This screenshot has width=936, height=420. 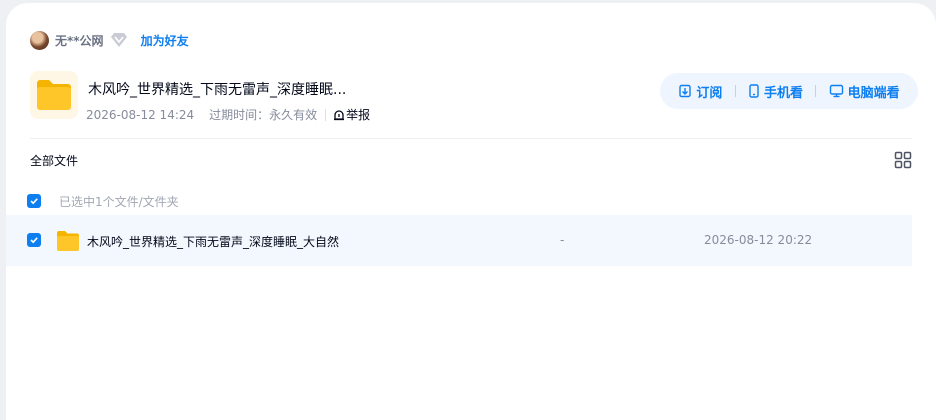 I want to click on sharer-name: 无**公网, so click(x=79, y=40).